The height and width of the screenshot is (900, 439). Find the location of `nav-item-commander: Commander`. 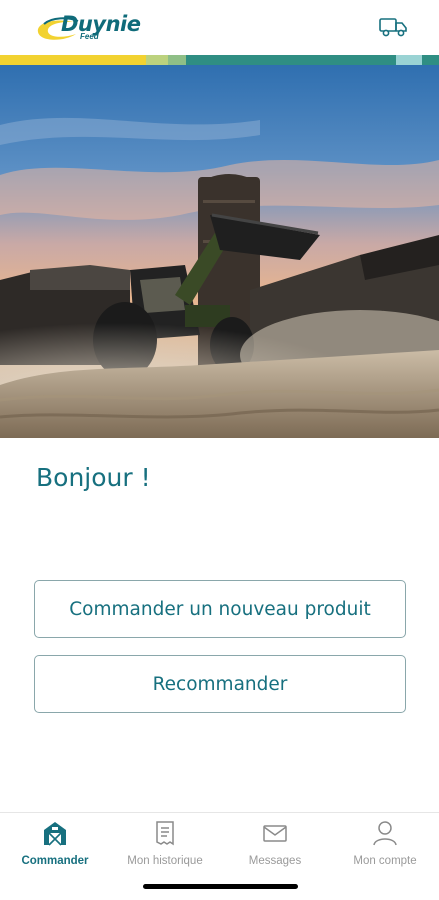

nav-item-commander: Commander is located at coordinates (55, 844).